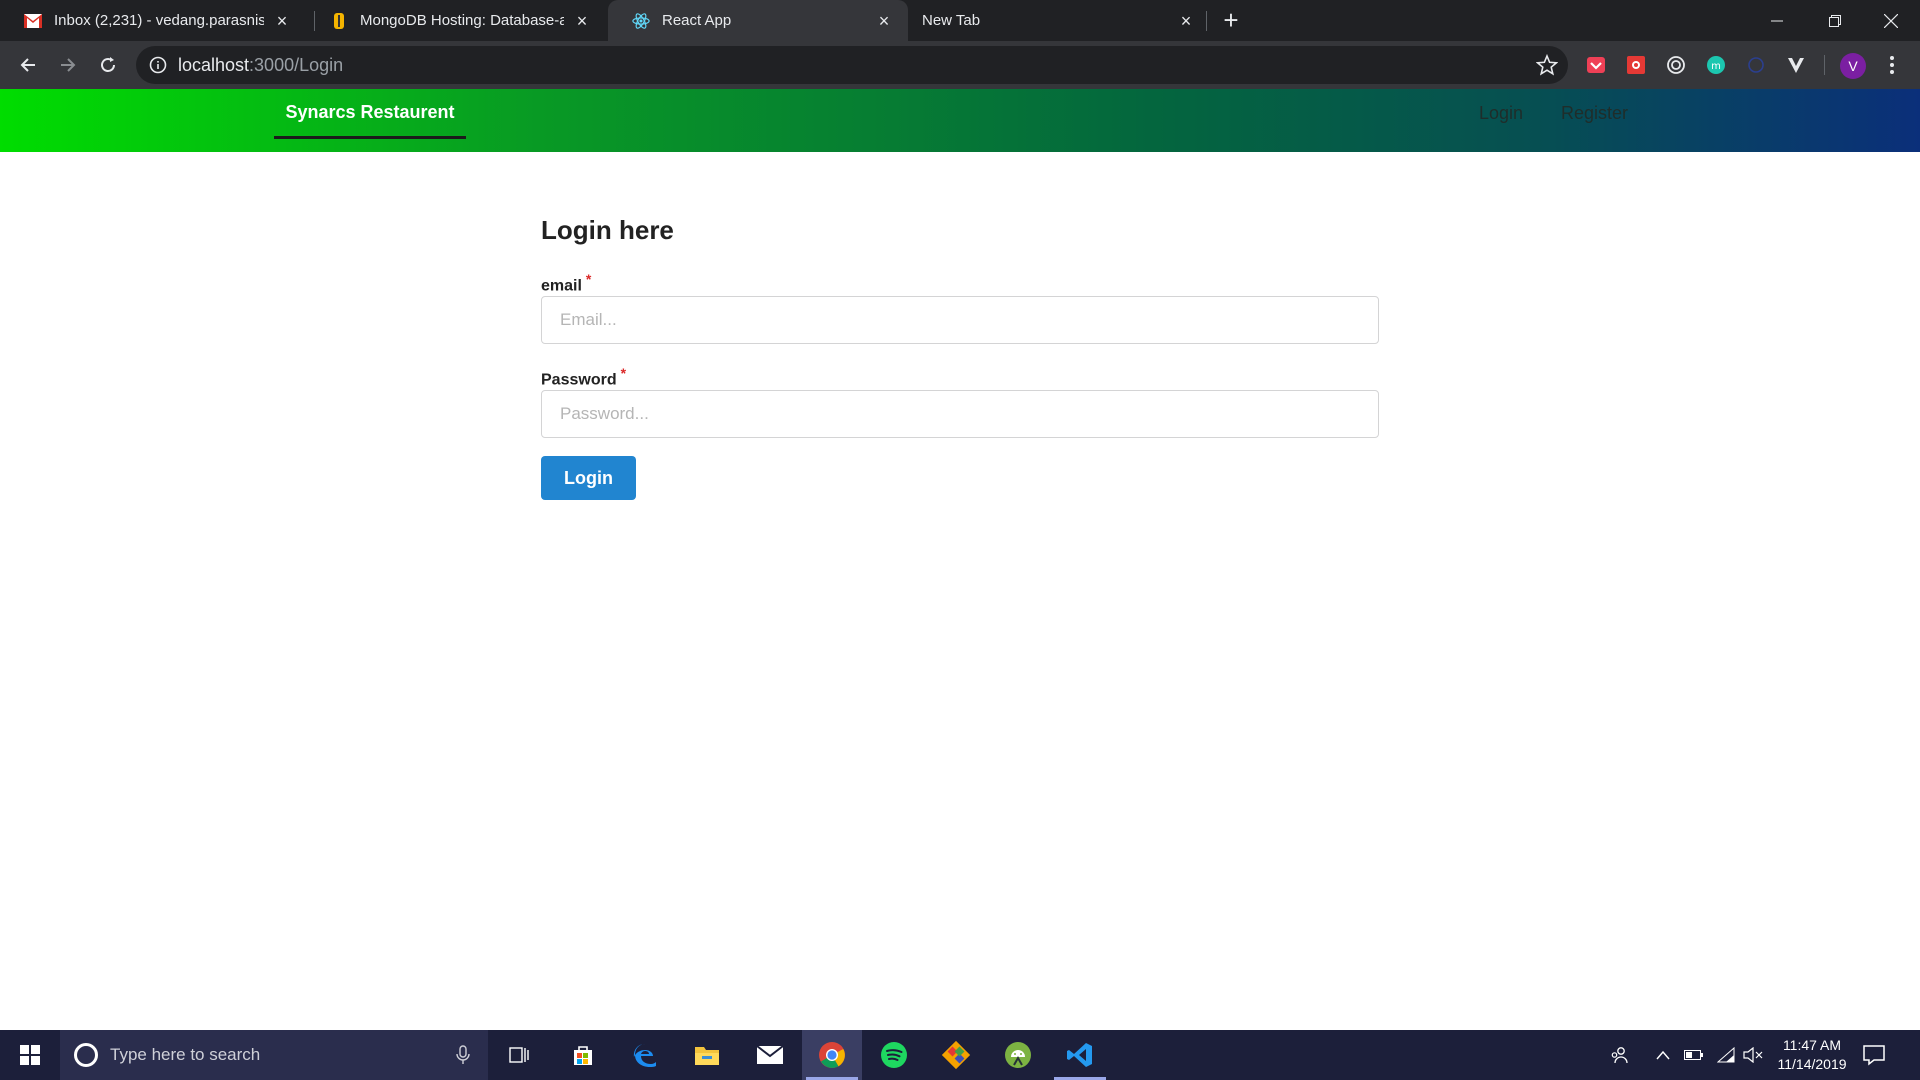 Image resolution: width=1920 pixels, height=1080 pixels. I want to click on password-label-text: Password, so click(579, 380).